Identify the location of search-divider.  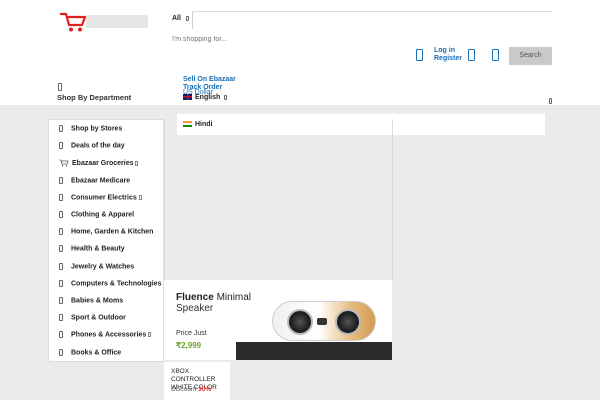
(192, 20).